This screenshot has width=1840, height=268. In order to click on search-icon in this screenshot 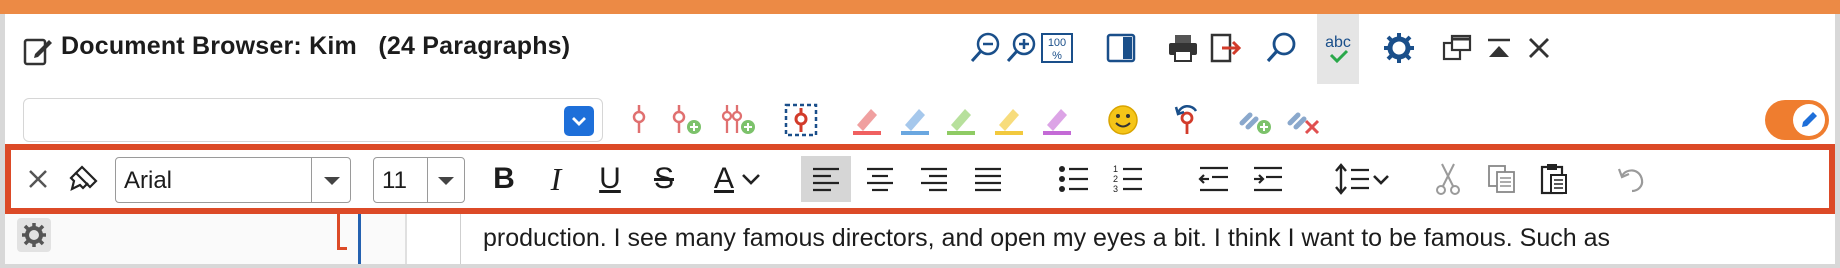, I will do `click(1281, 47)`.